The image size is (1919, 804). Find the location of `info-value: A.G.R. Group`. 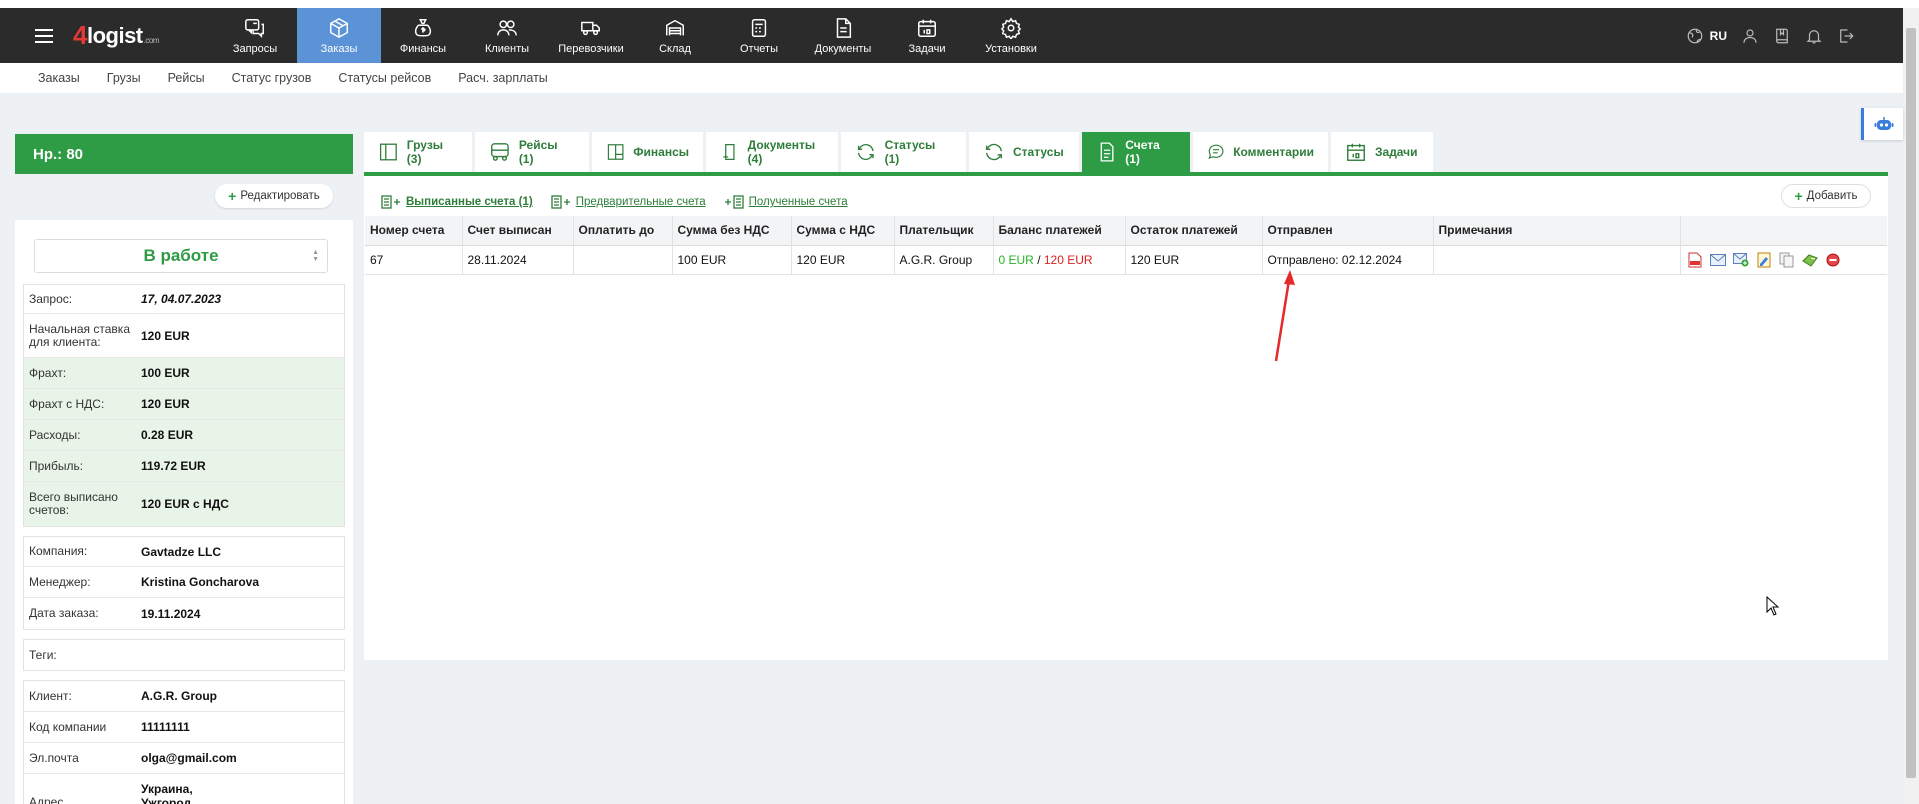

info-value: A.G.R. Group is located at coordinates (179, 696).